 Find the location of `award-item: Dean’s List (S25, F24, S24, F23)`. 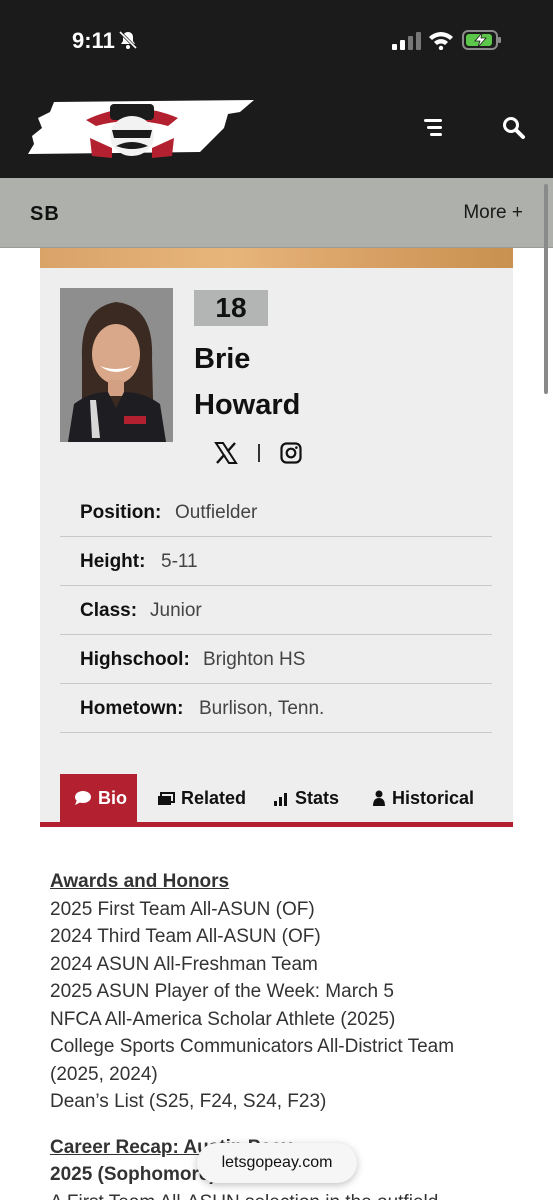

award-item: Dean’s List (S25, F24, S24, F23) is located at coordinates (188, 1101).